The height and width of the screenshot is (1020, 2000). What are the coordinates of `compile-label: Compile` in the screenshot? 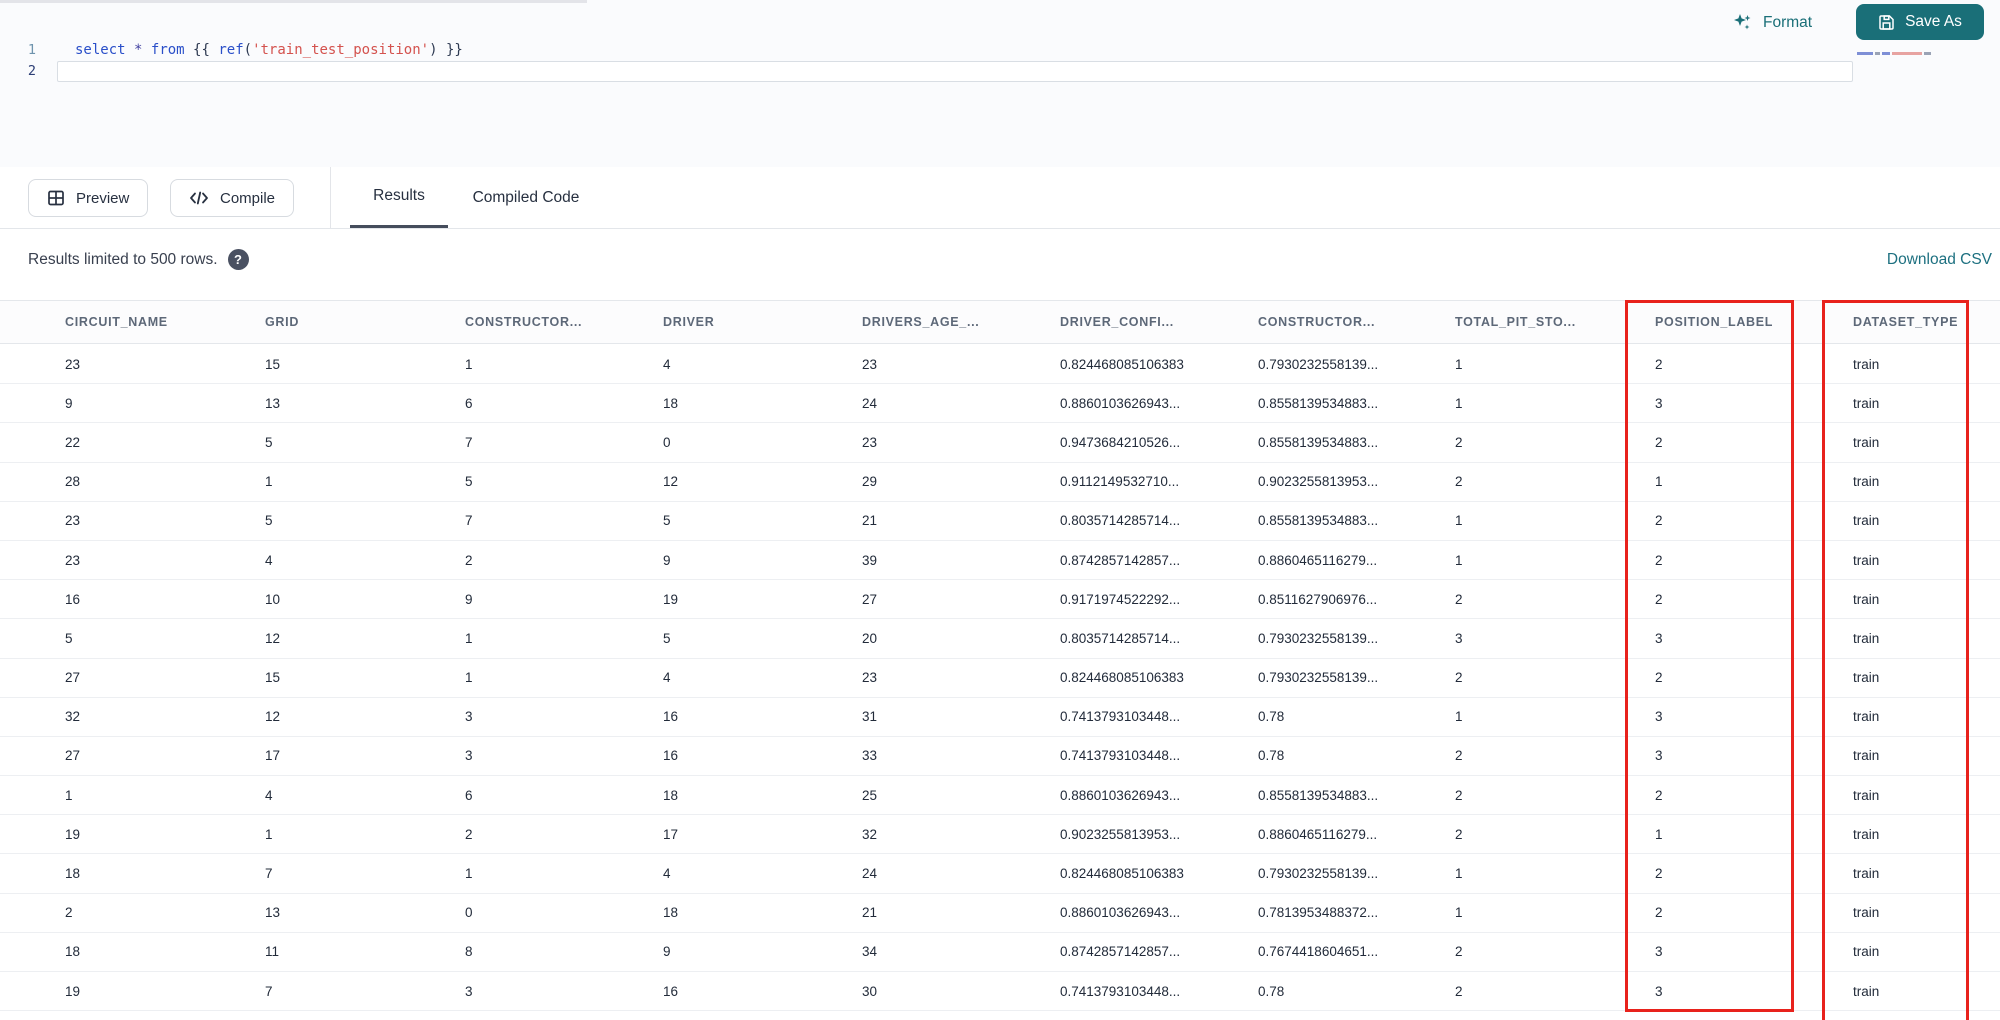 It's located at (248, 198).